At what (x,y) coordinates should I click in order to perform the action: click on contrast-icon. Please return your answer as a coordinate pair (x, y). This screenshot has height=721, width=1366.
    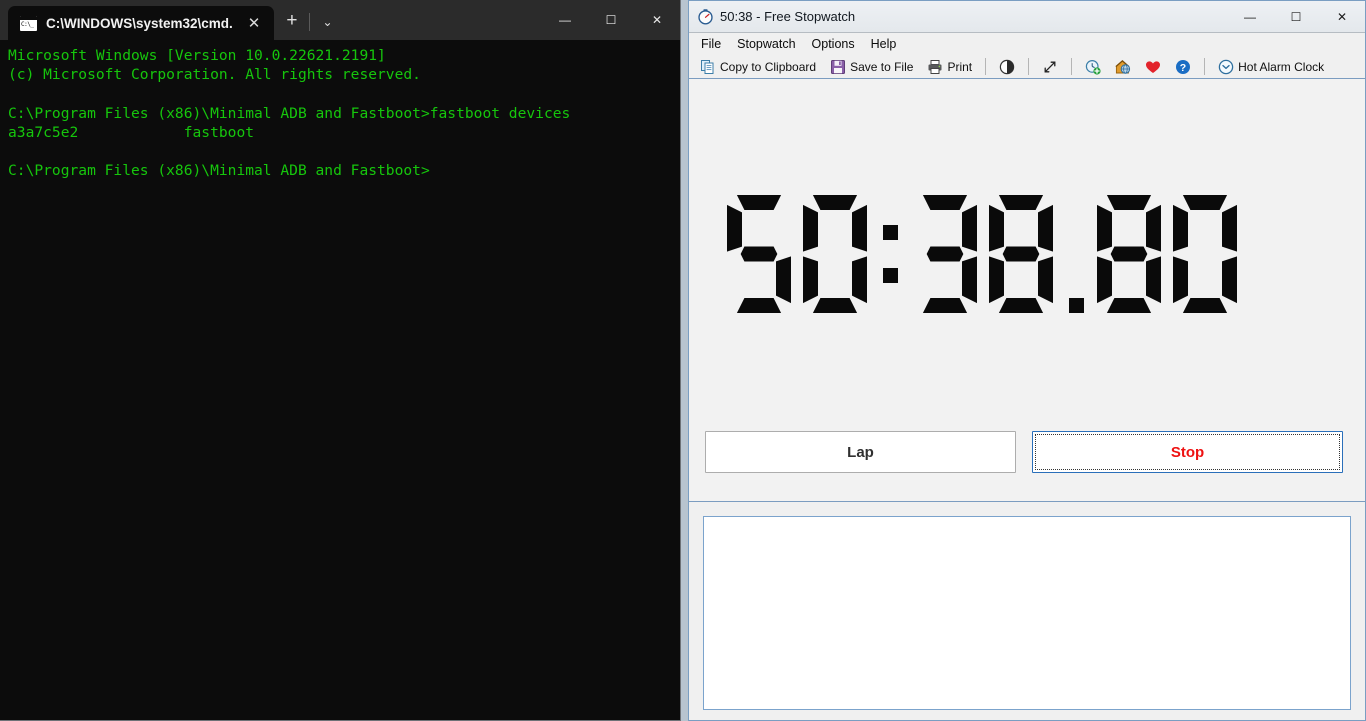
    Looking at the image, I should click on (1007, 66).